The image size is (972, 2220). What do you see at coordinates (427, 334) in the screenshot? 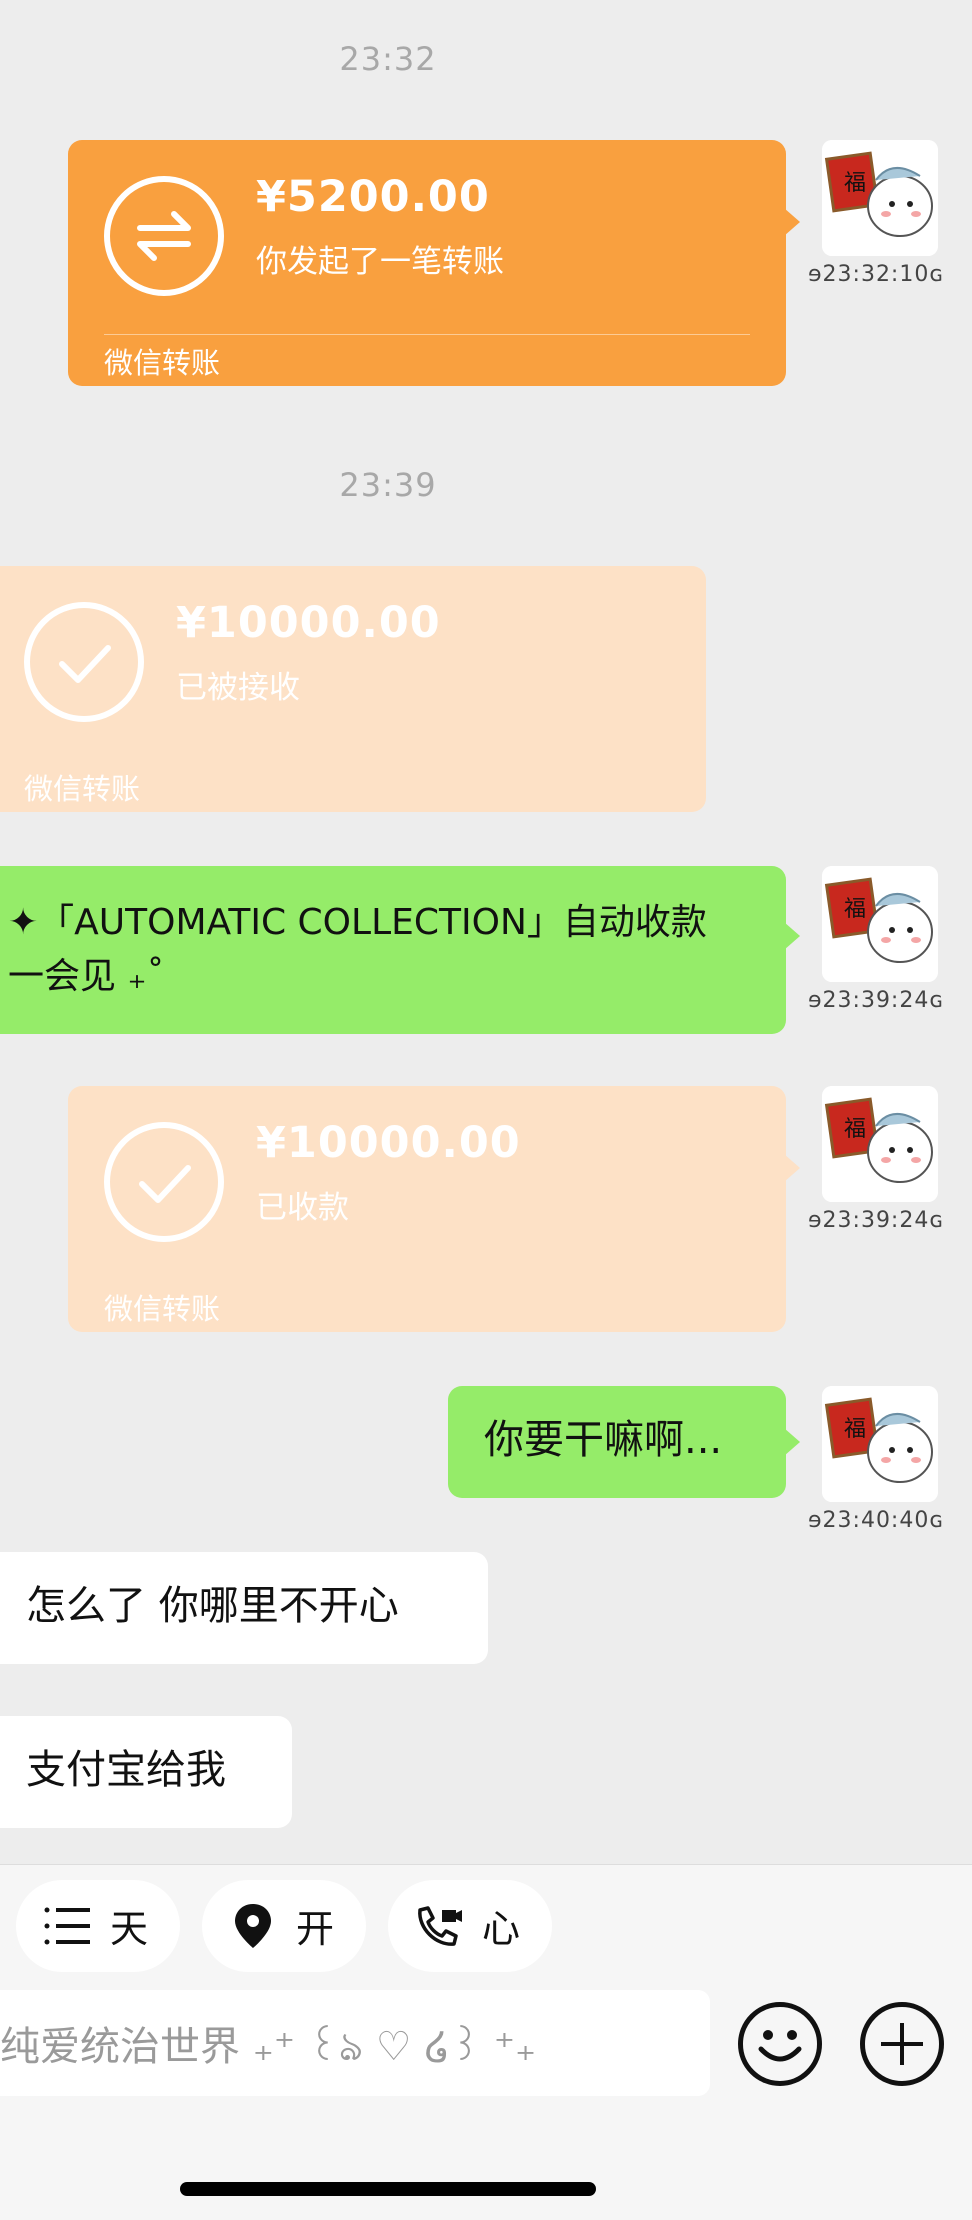
I see `divider` at bounding box center [427, 334].